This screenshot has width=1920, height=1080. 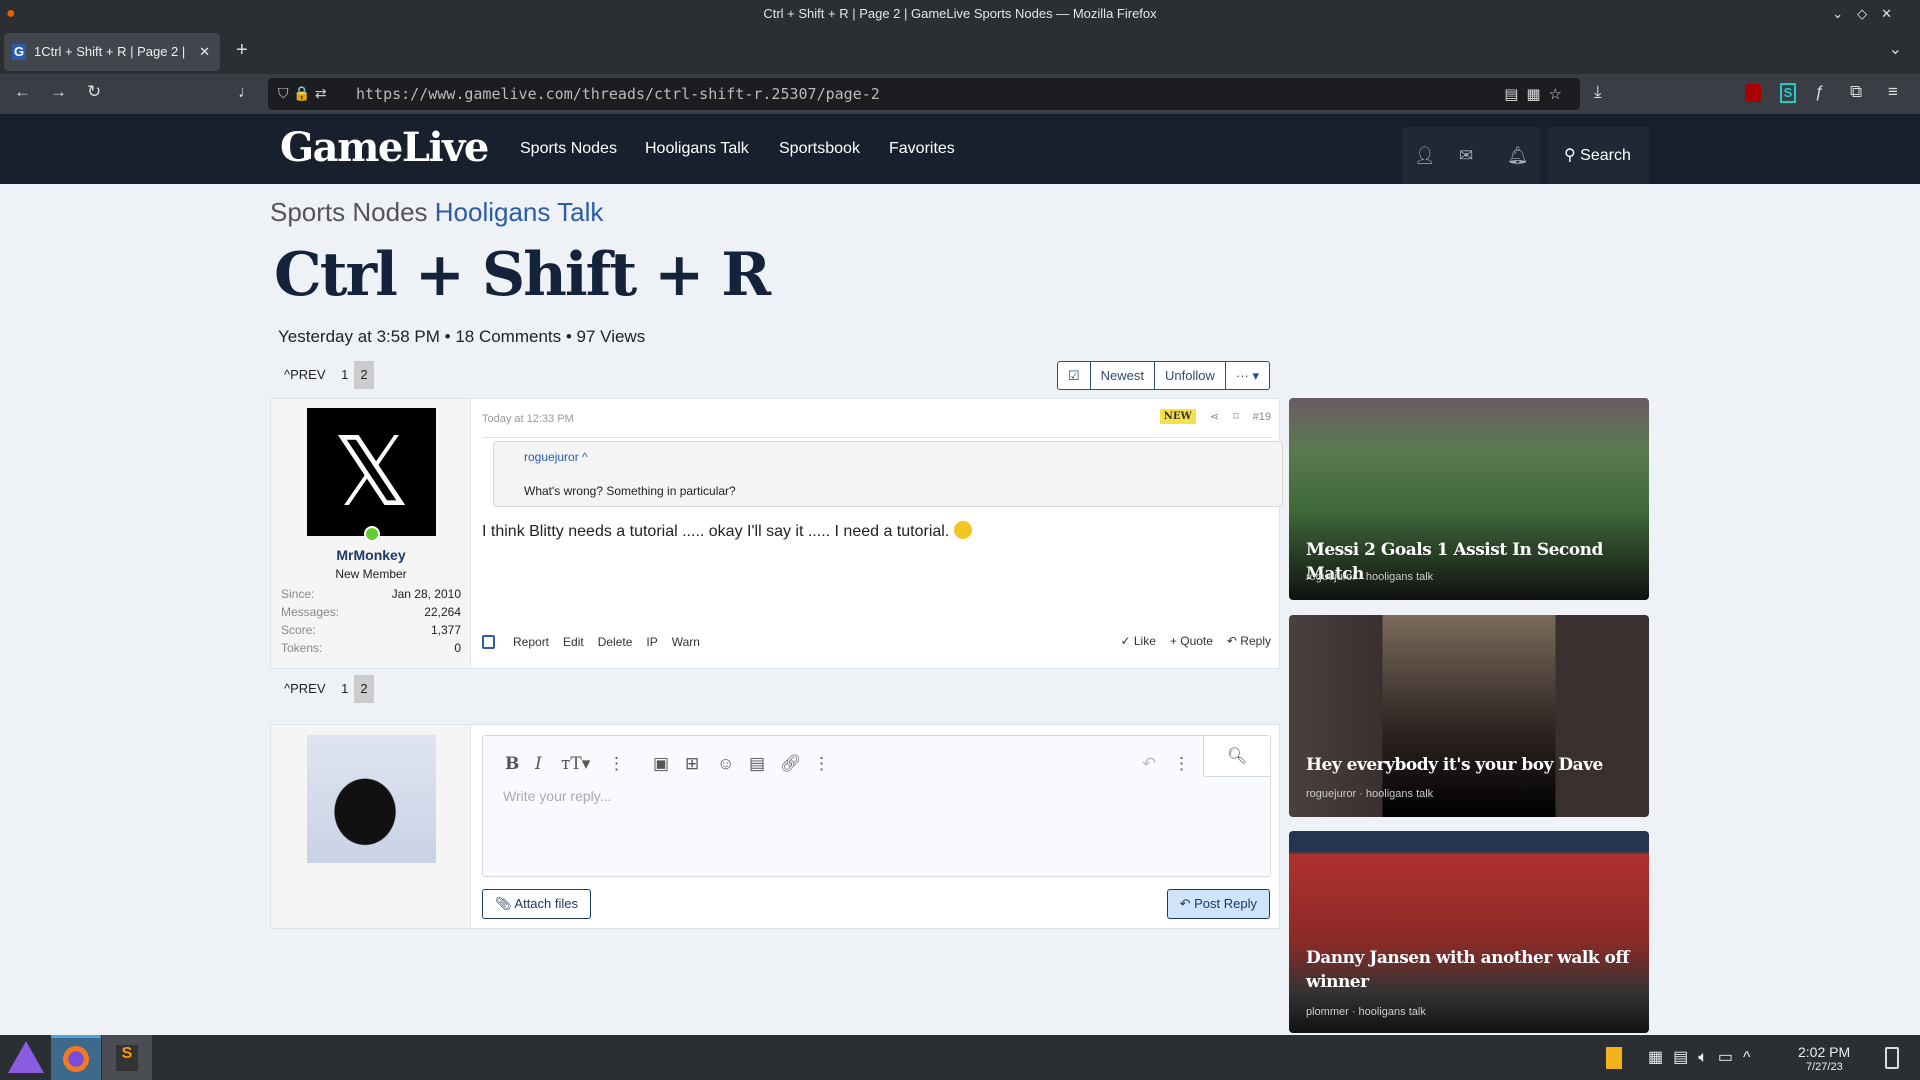 I want to click on post-reply-button: ↶ Post Reply, so click(x=1218, y=904).